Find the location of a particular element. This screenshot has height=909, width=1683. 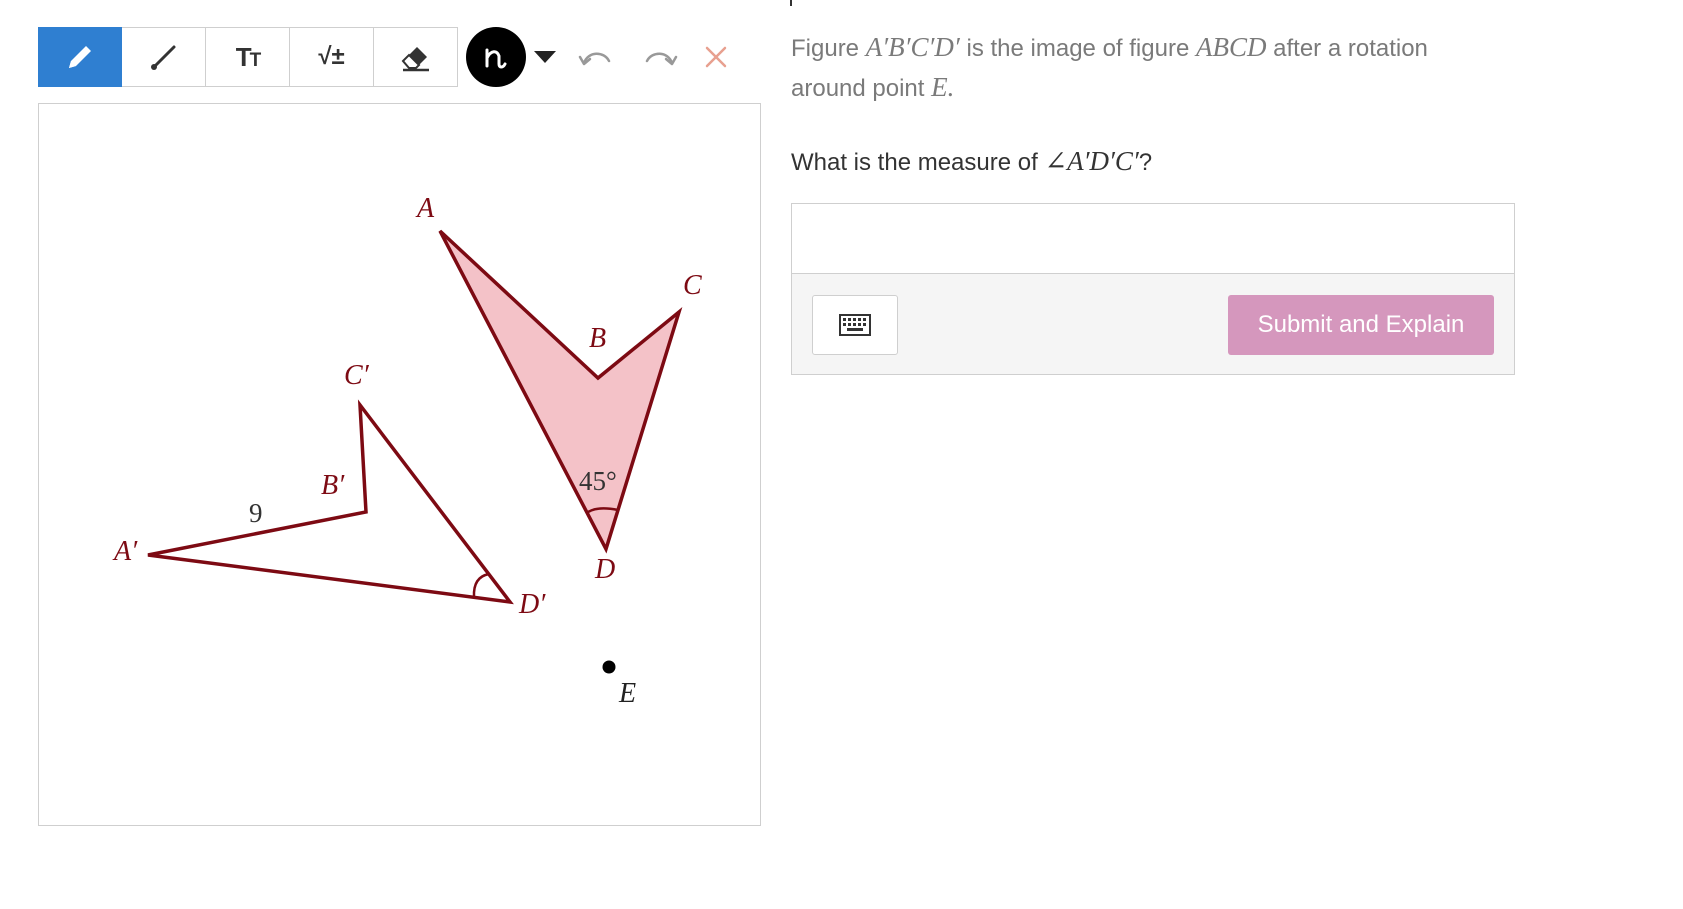

label-a-prime: A′ is located at coordinates (125, 551).